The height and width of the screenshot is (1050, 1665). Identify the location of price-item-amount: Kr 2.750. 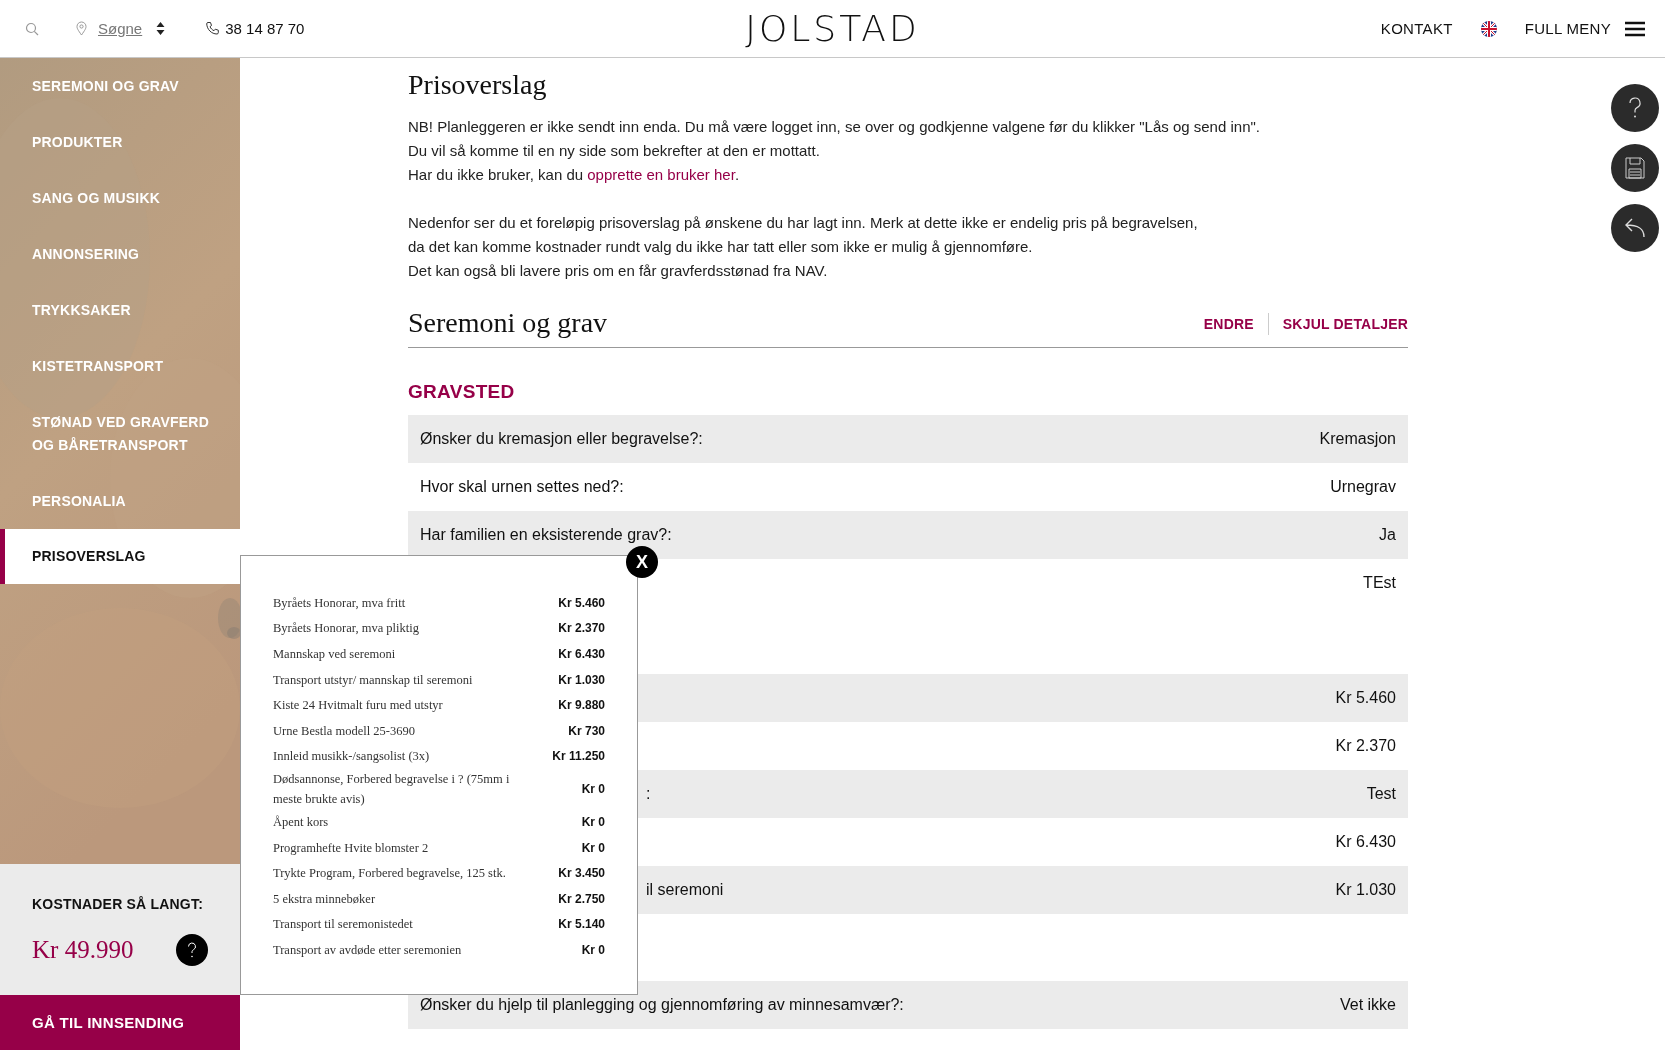
(581, 898).